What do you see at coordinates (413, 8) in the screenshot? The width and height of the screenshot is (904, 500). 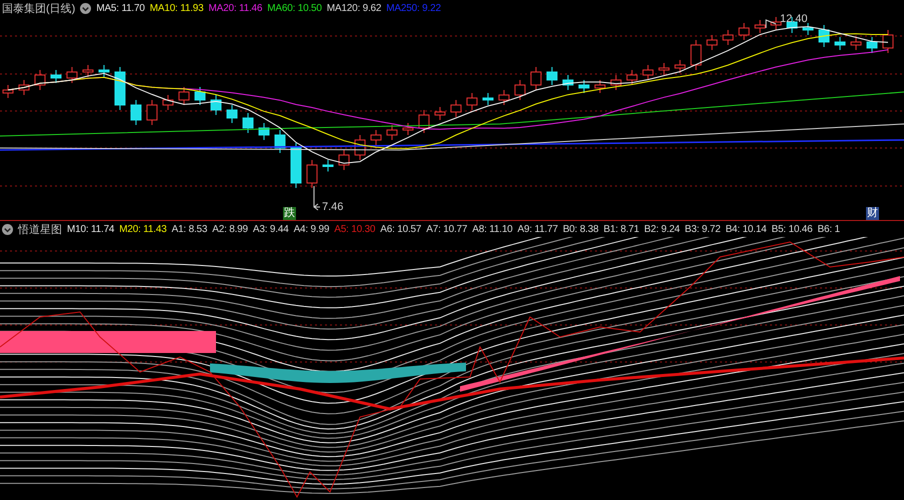 I see `indicator-label: MA250: 9.22` at bounding box center [413, 8].